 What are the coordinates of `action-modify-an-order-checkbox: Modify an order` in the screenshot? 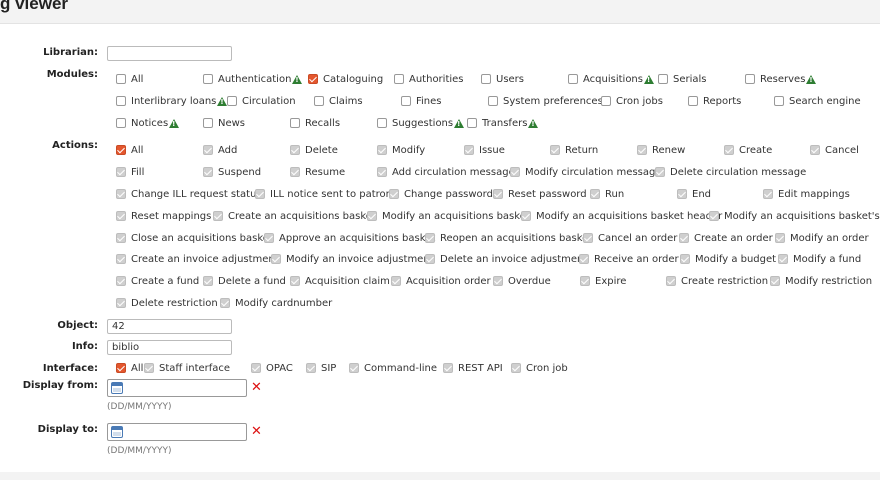 It's located at (822, 238).